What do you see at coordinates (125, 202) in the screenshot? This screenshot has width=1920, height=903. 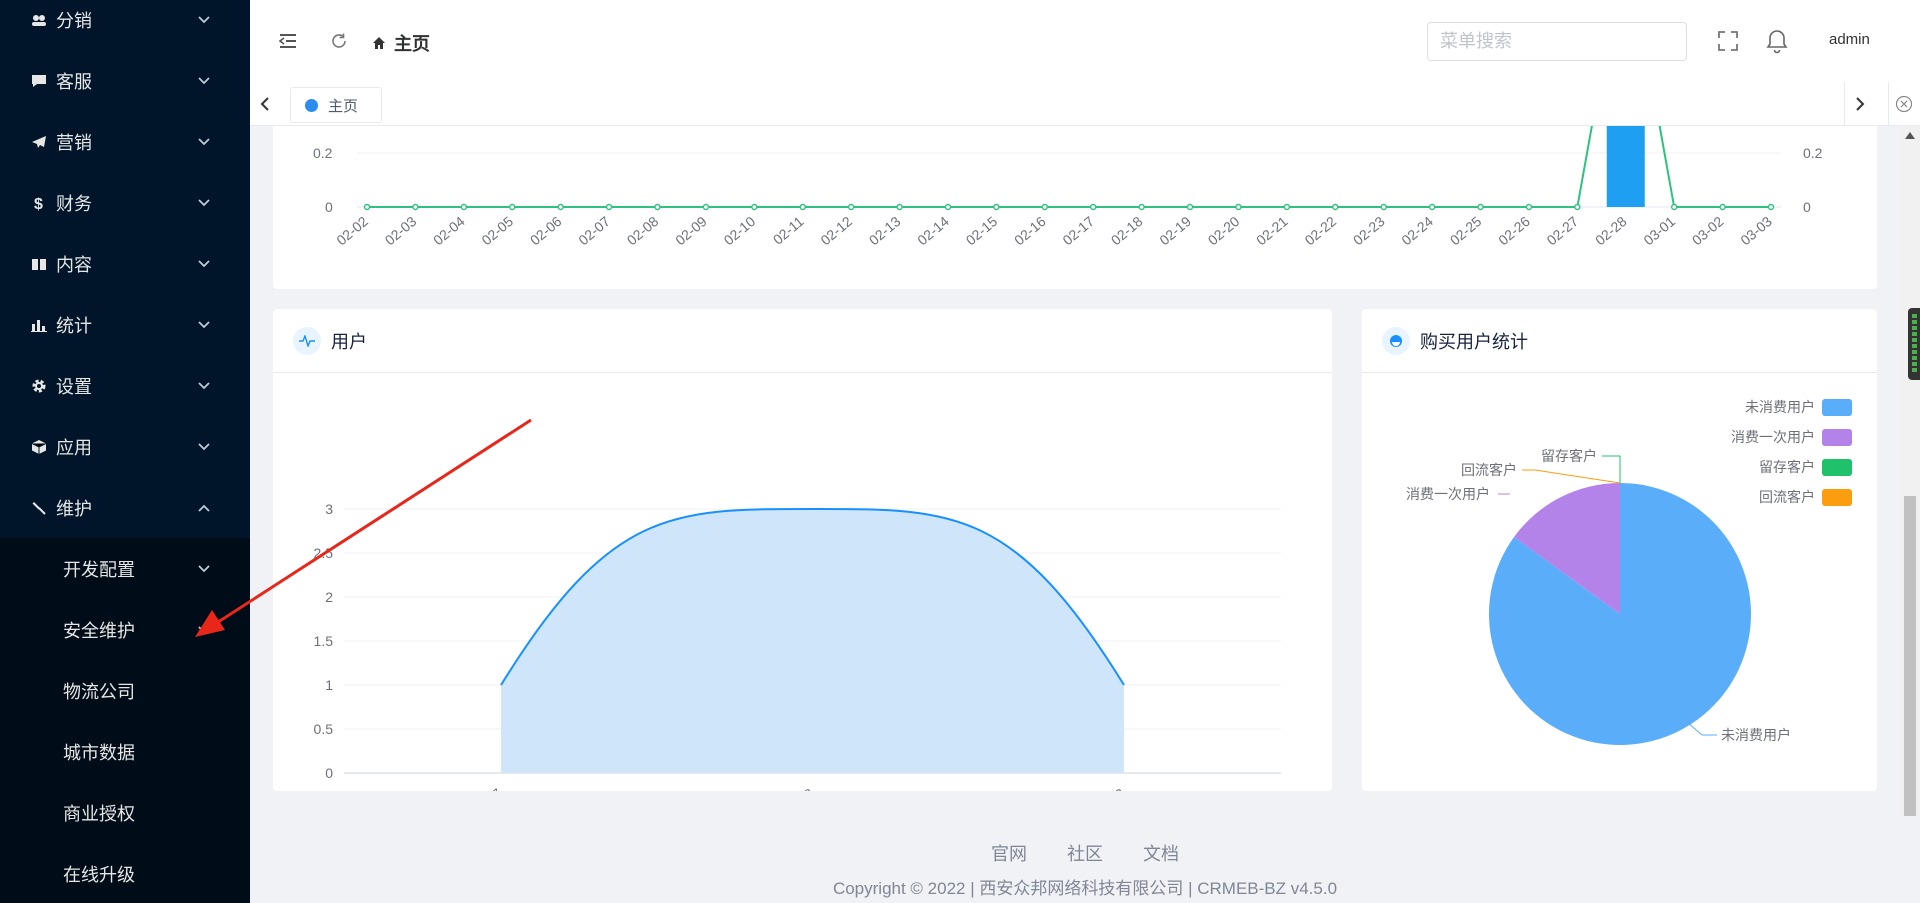 I see `sidebar-item: $ 财务` at bounding box center [125, 202].